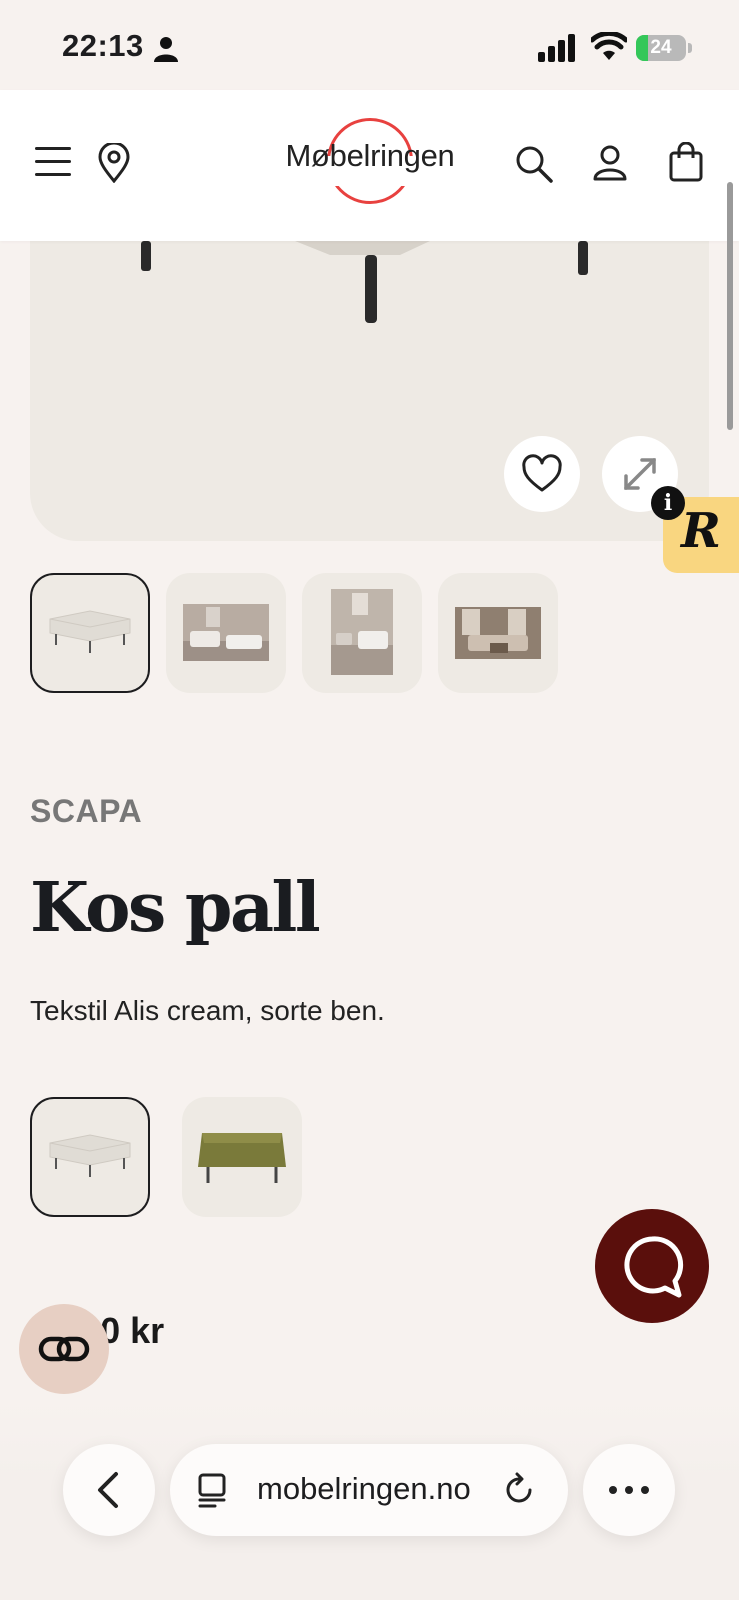 This screenshot has height=1600, width=739. I want to click on chat-bubble-icon, so click(654, 1267).